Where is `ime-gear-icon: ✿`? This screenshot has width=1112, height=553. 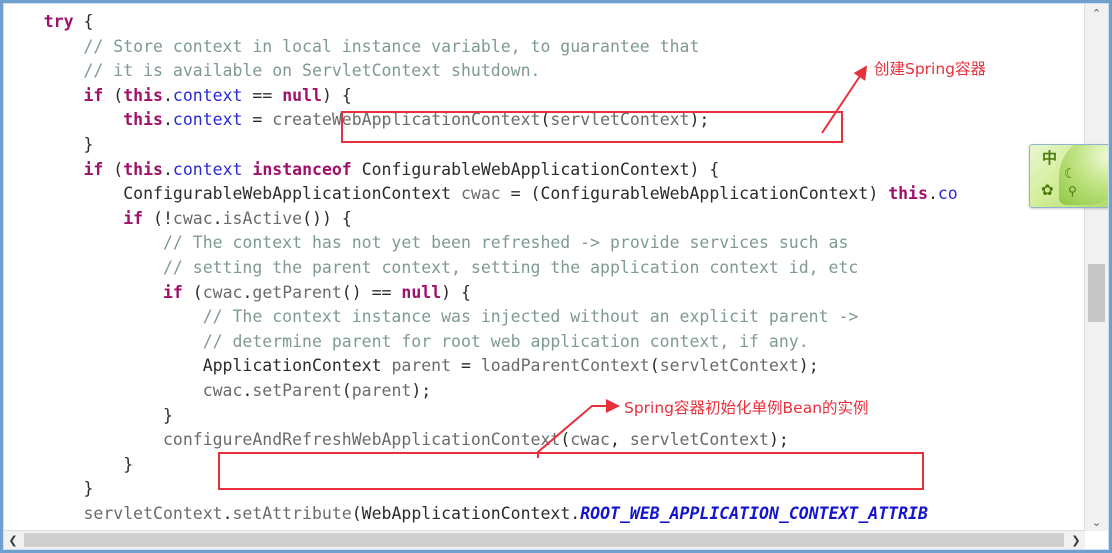
ime-gear-icon: ✿ is located at coordinates (1047, 190).